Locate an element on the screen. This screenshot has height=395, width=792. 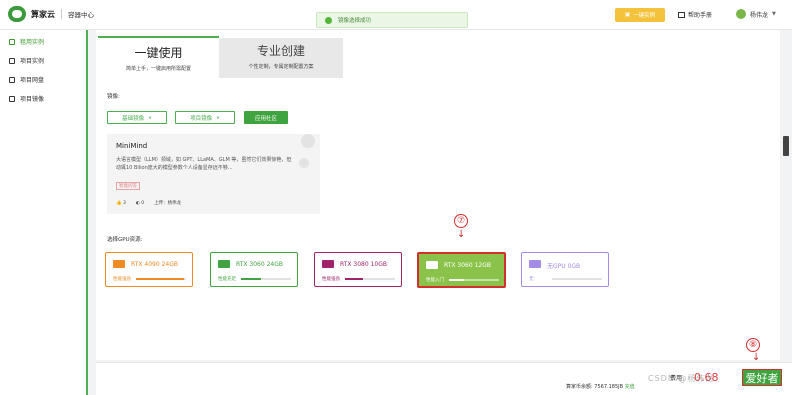
base-image-select: 基础镜像 ∨ is located at coordinates (137, 117).